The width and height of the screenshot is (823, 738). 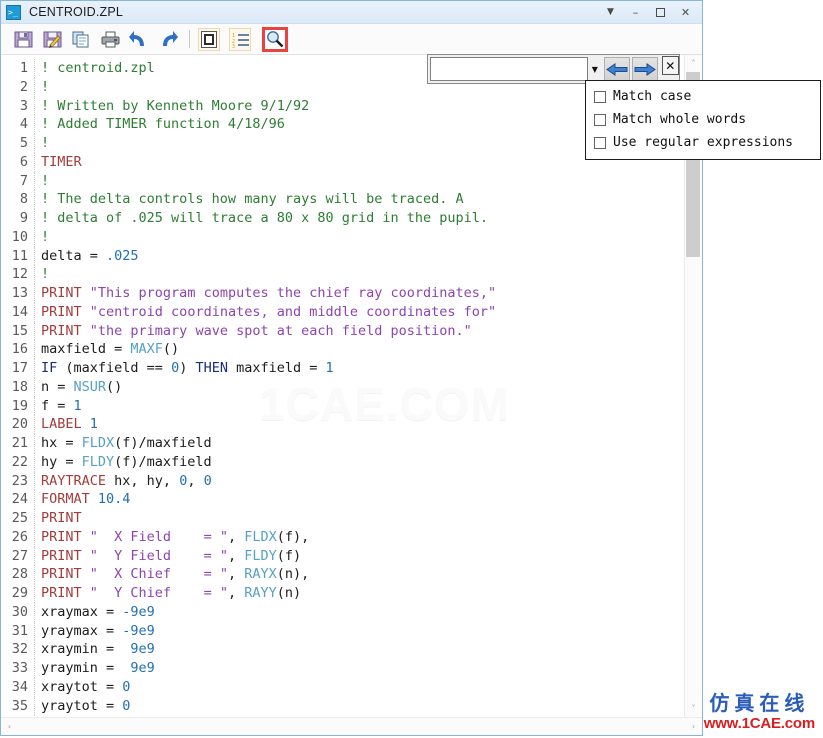 What do you see at coordinates (703, 119) in the screenshot?
I see `option-match-whole-words: Match whole words` at bounding box center [703, 119].